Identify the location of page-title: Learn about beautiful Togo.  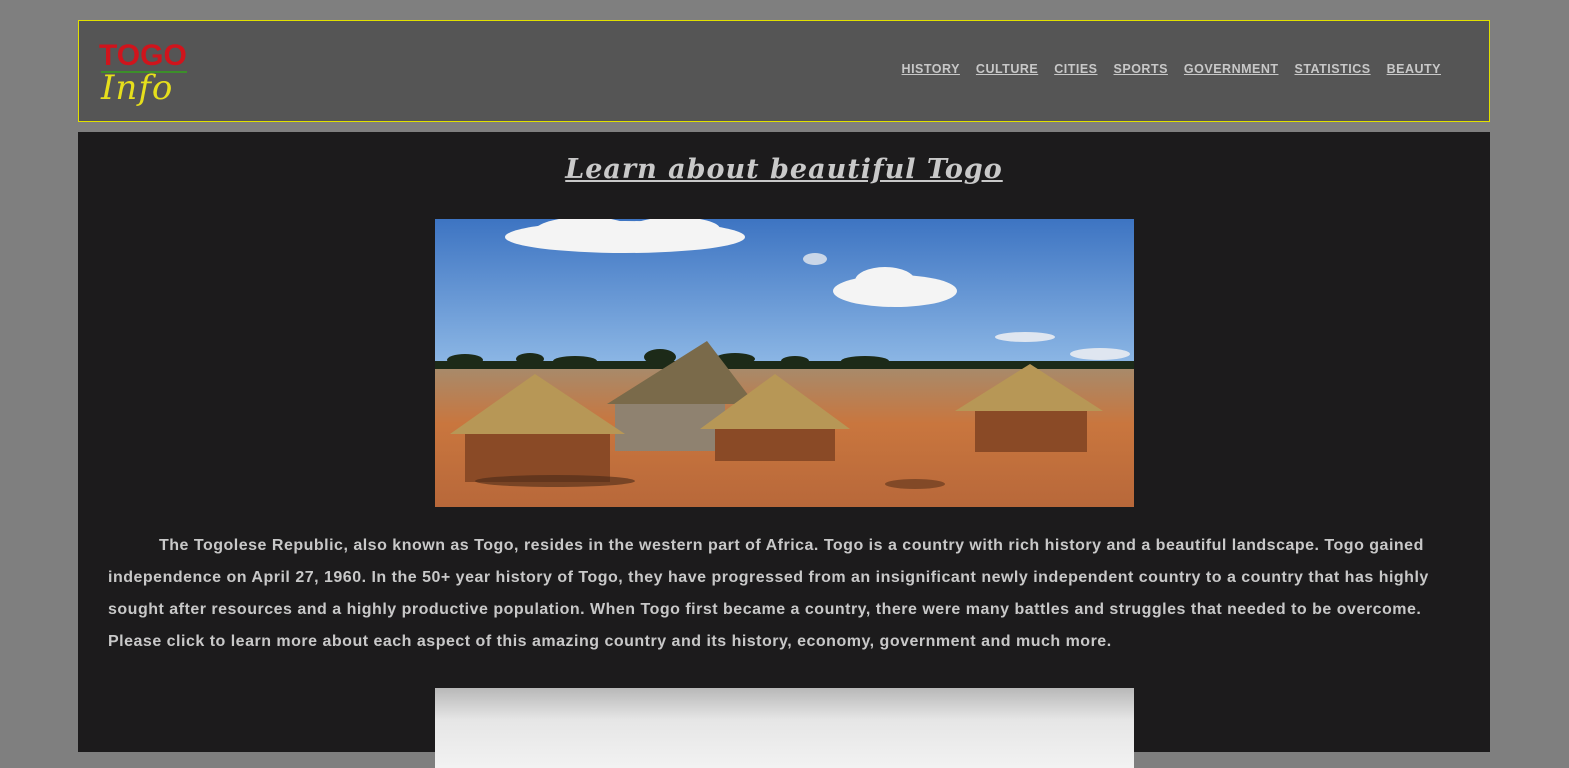
(784, 169).